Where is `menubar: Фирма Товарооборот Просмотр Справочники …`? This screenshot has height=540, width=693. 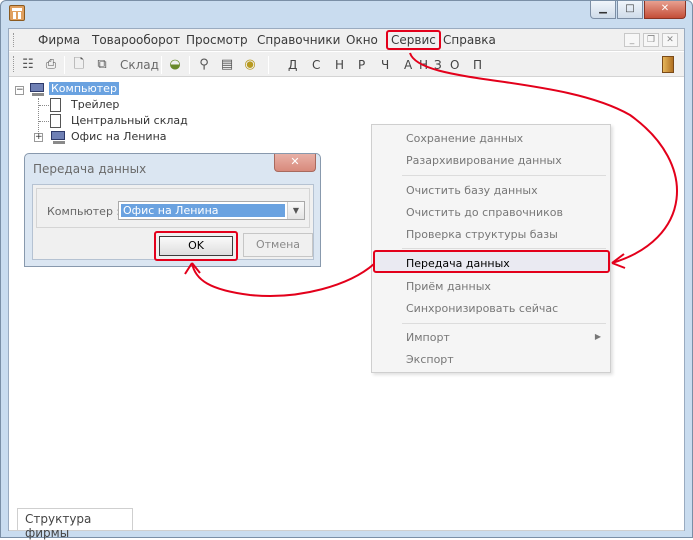 menubar: Фирма Товарооборот Просмотр Справочники … is located at coordinates (346, 40).